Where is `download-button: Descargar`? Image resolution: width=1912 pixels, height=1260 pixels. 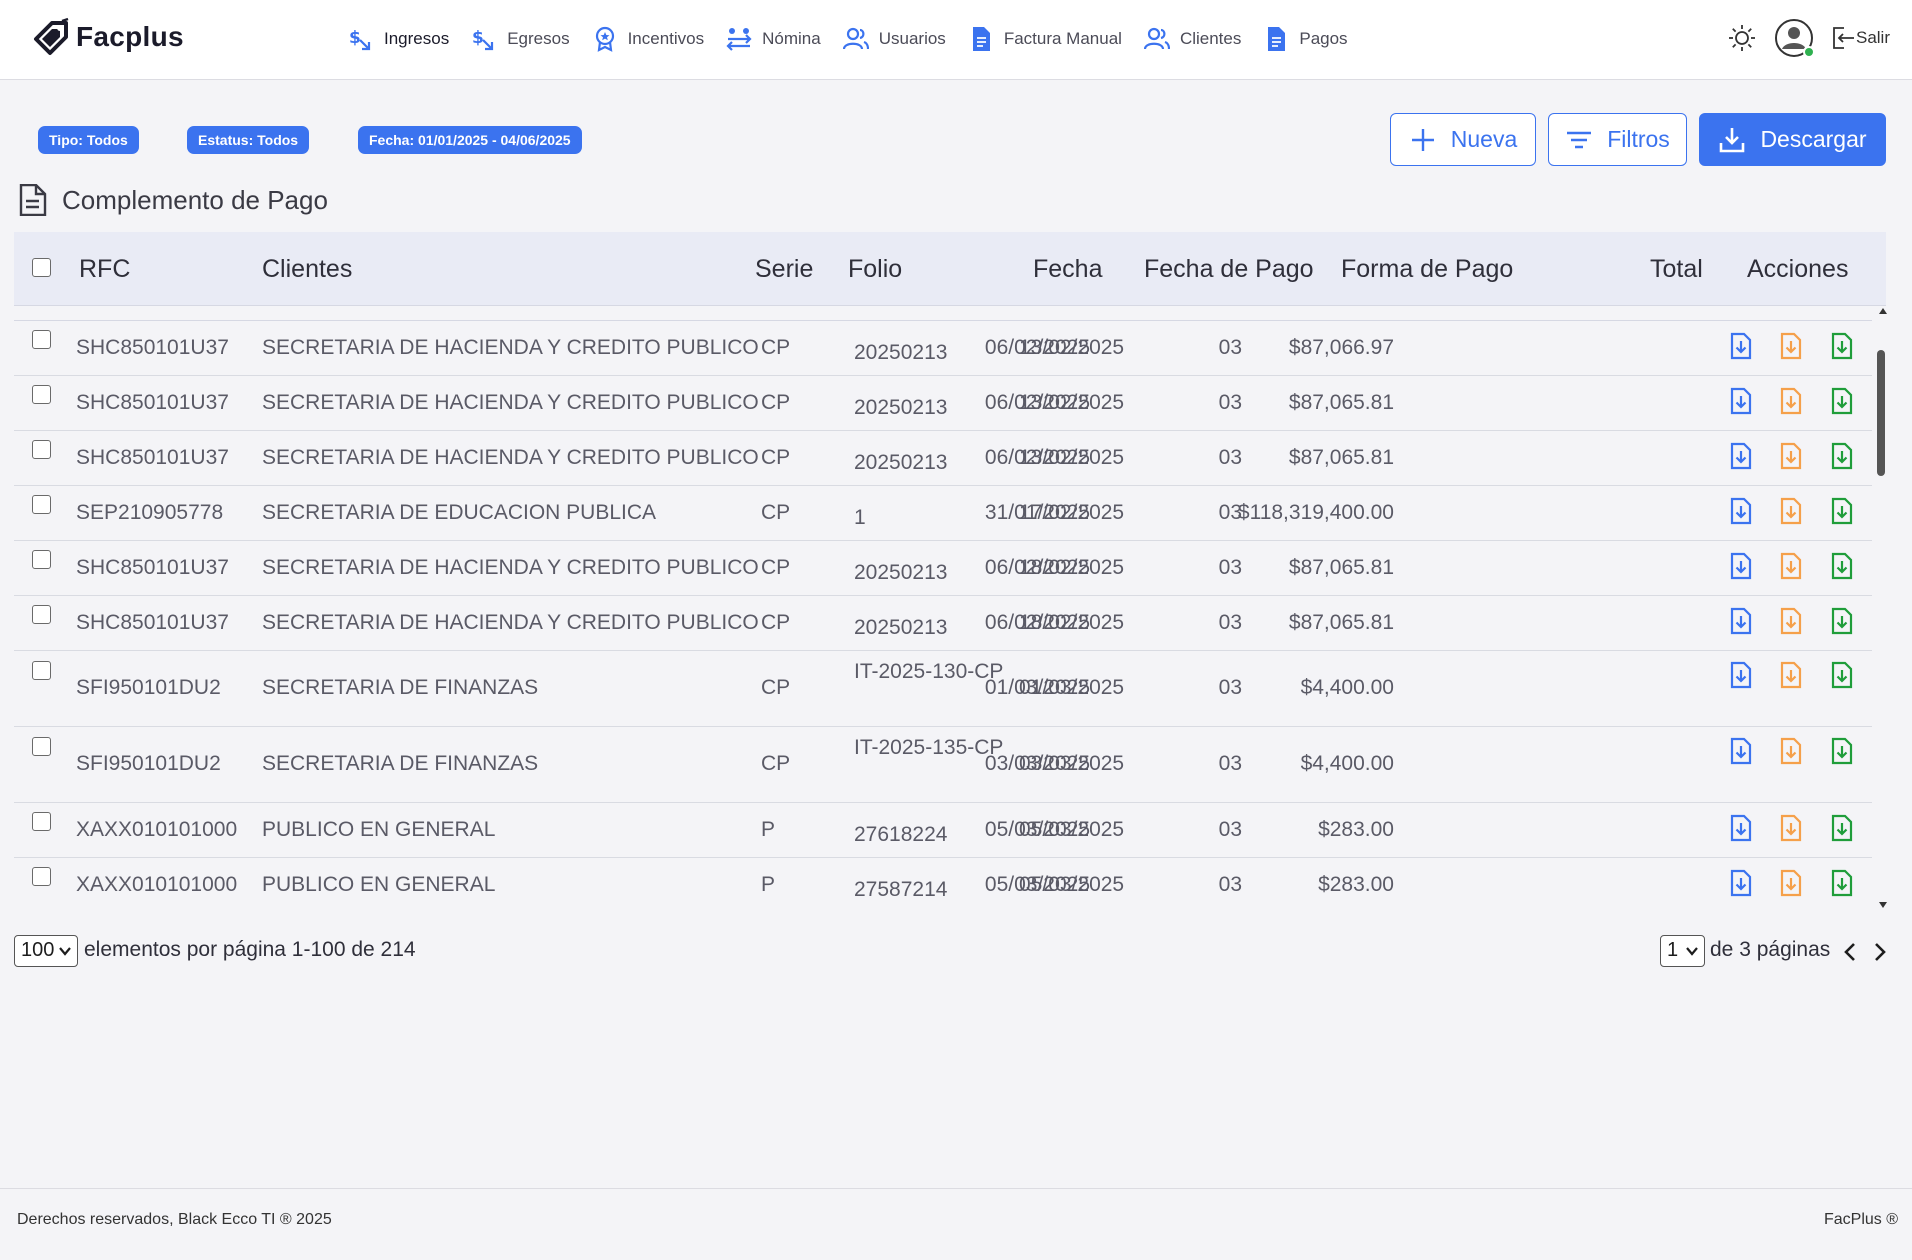 download-button: Descargar is located at coordinates (1792, 139).